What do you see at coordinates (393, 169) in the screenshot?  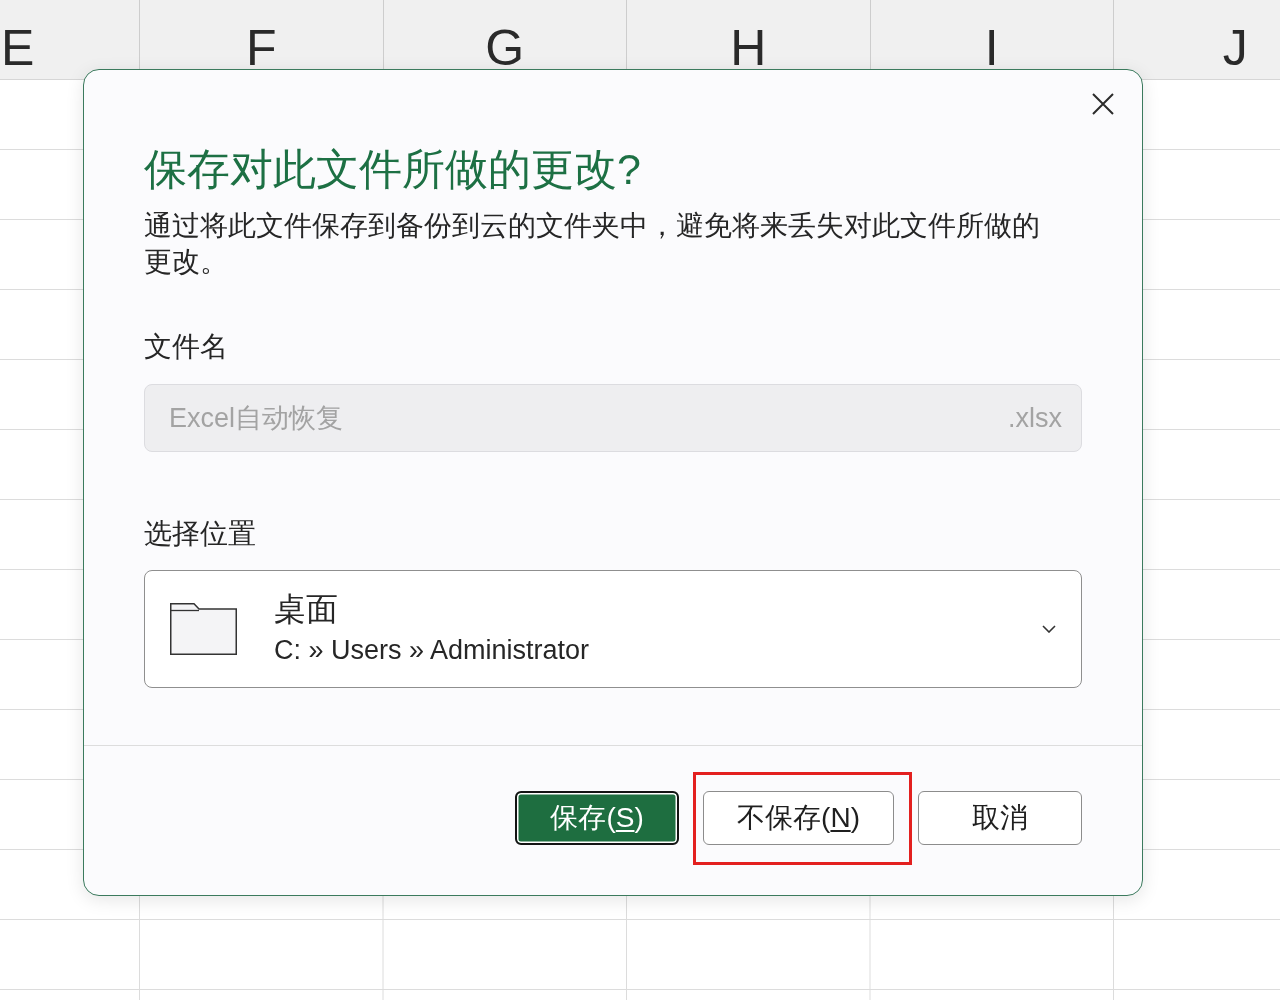 I see `dialog-title: 保存对此文件所做的更改?` at bounding box center [393, 169].